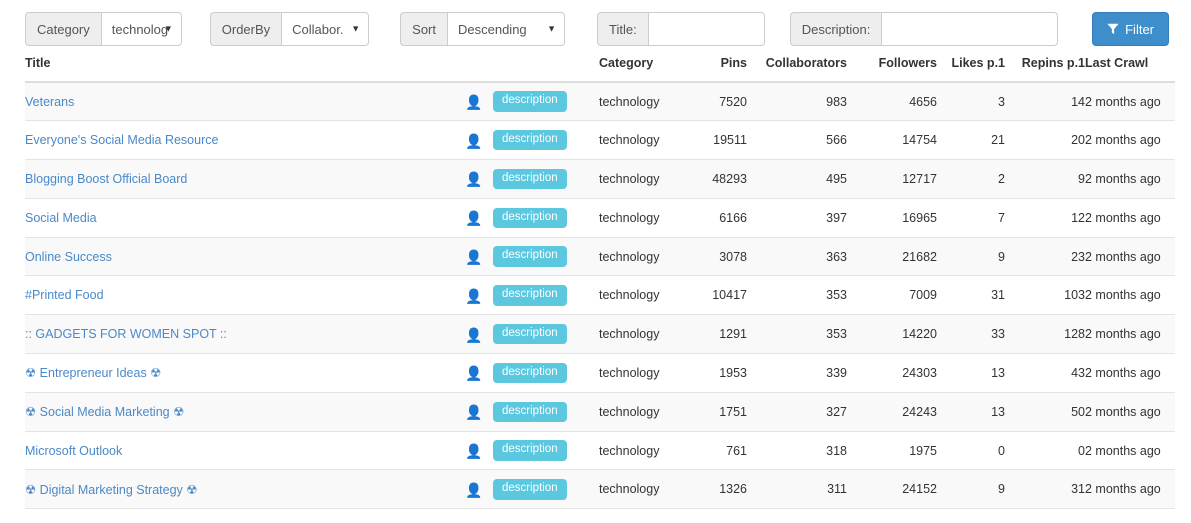  I want to click on board-title-link: #Printed Food, so click(64, 295).